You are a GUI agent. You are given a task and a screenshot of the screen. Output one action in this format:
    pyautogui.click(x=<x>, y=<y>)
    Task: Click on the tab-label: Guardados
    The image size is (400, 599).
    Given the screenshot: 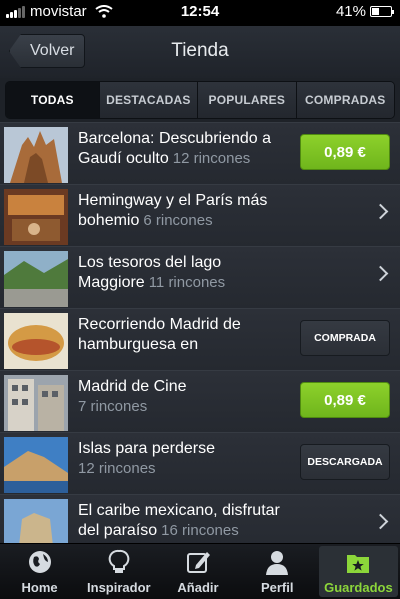 What is the action you would take?
    pyautogui.click(x=358, y=587)
    